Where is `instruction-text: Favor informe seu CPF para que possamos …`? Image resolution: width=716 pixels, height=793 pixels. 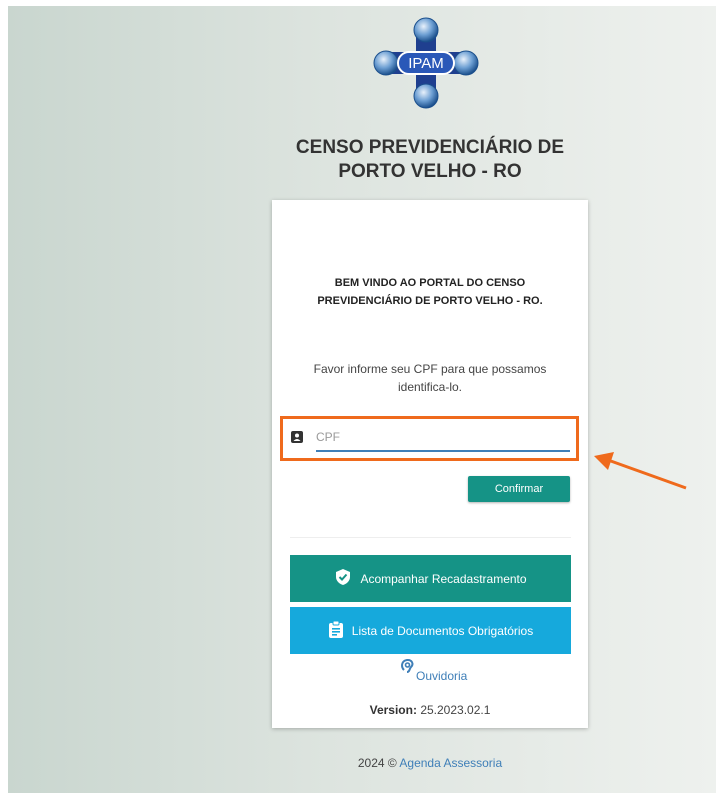
instruction-text: Favor informe seu CPF para que possamos … is located at coordinates (430, 378).